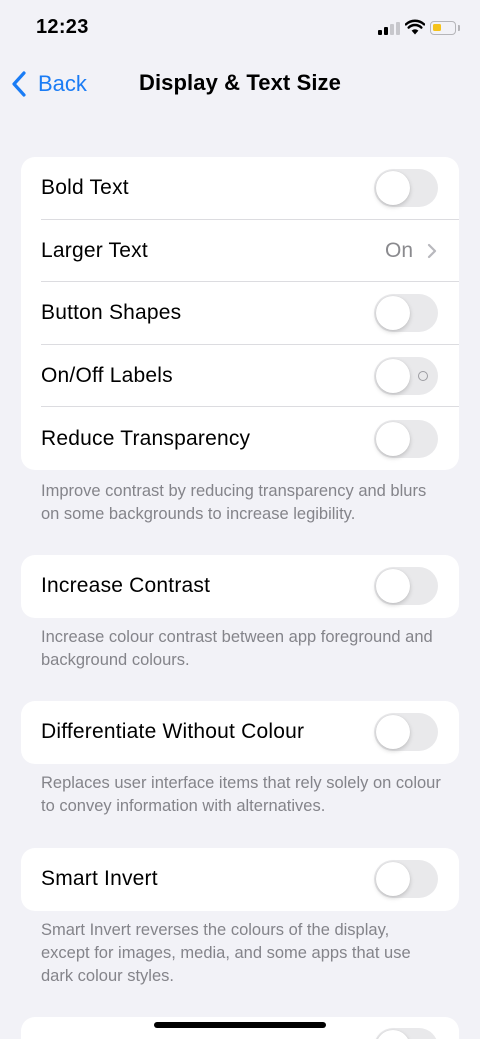 This screenshot has width=480, height=1039. Describe the element at coordinates (99, 879) in the screenshot. I see `row-label: Smart Invert` at that location.